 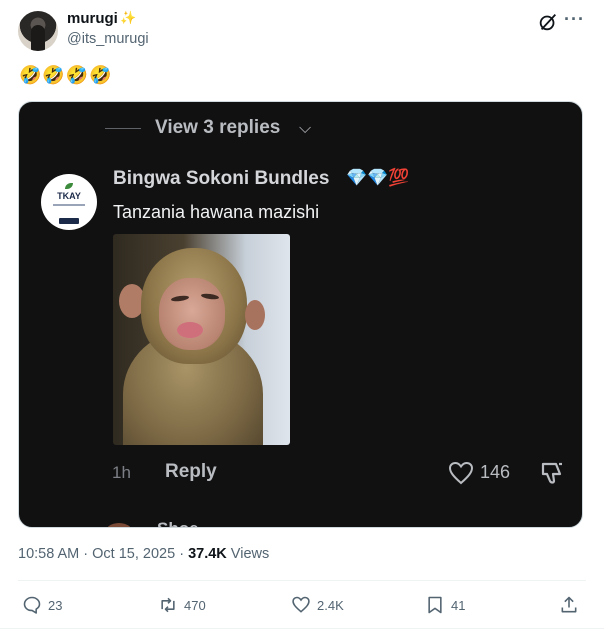 I want to click on handle: @its_murugi, so click(x=108, y=39).